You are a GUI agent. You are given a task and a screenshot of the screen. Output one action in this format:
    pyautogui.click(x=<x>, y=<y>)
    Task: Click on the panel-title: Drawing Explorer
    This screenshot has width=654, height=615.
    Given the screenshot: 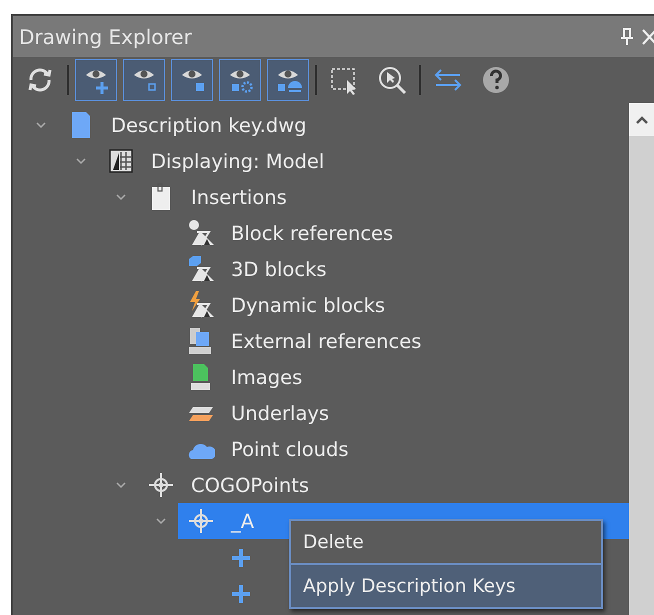 What is the action you would take?
    pyautogui.click(x=106, y=36)
    